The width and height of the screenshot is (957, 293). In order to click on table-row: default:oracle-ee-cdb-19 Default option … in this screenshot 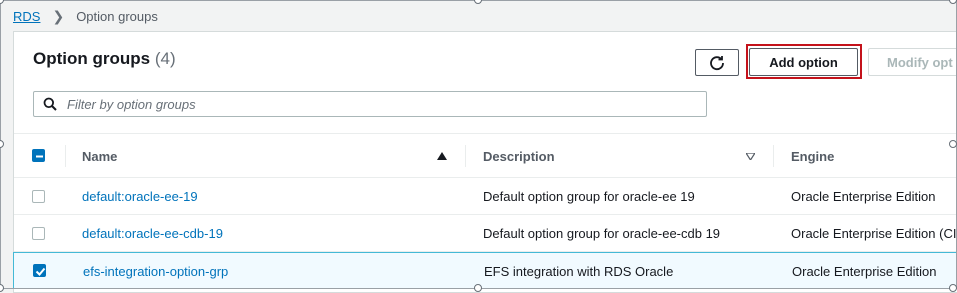, I will do `click(485, 233)`.